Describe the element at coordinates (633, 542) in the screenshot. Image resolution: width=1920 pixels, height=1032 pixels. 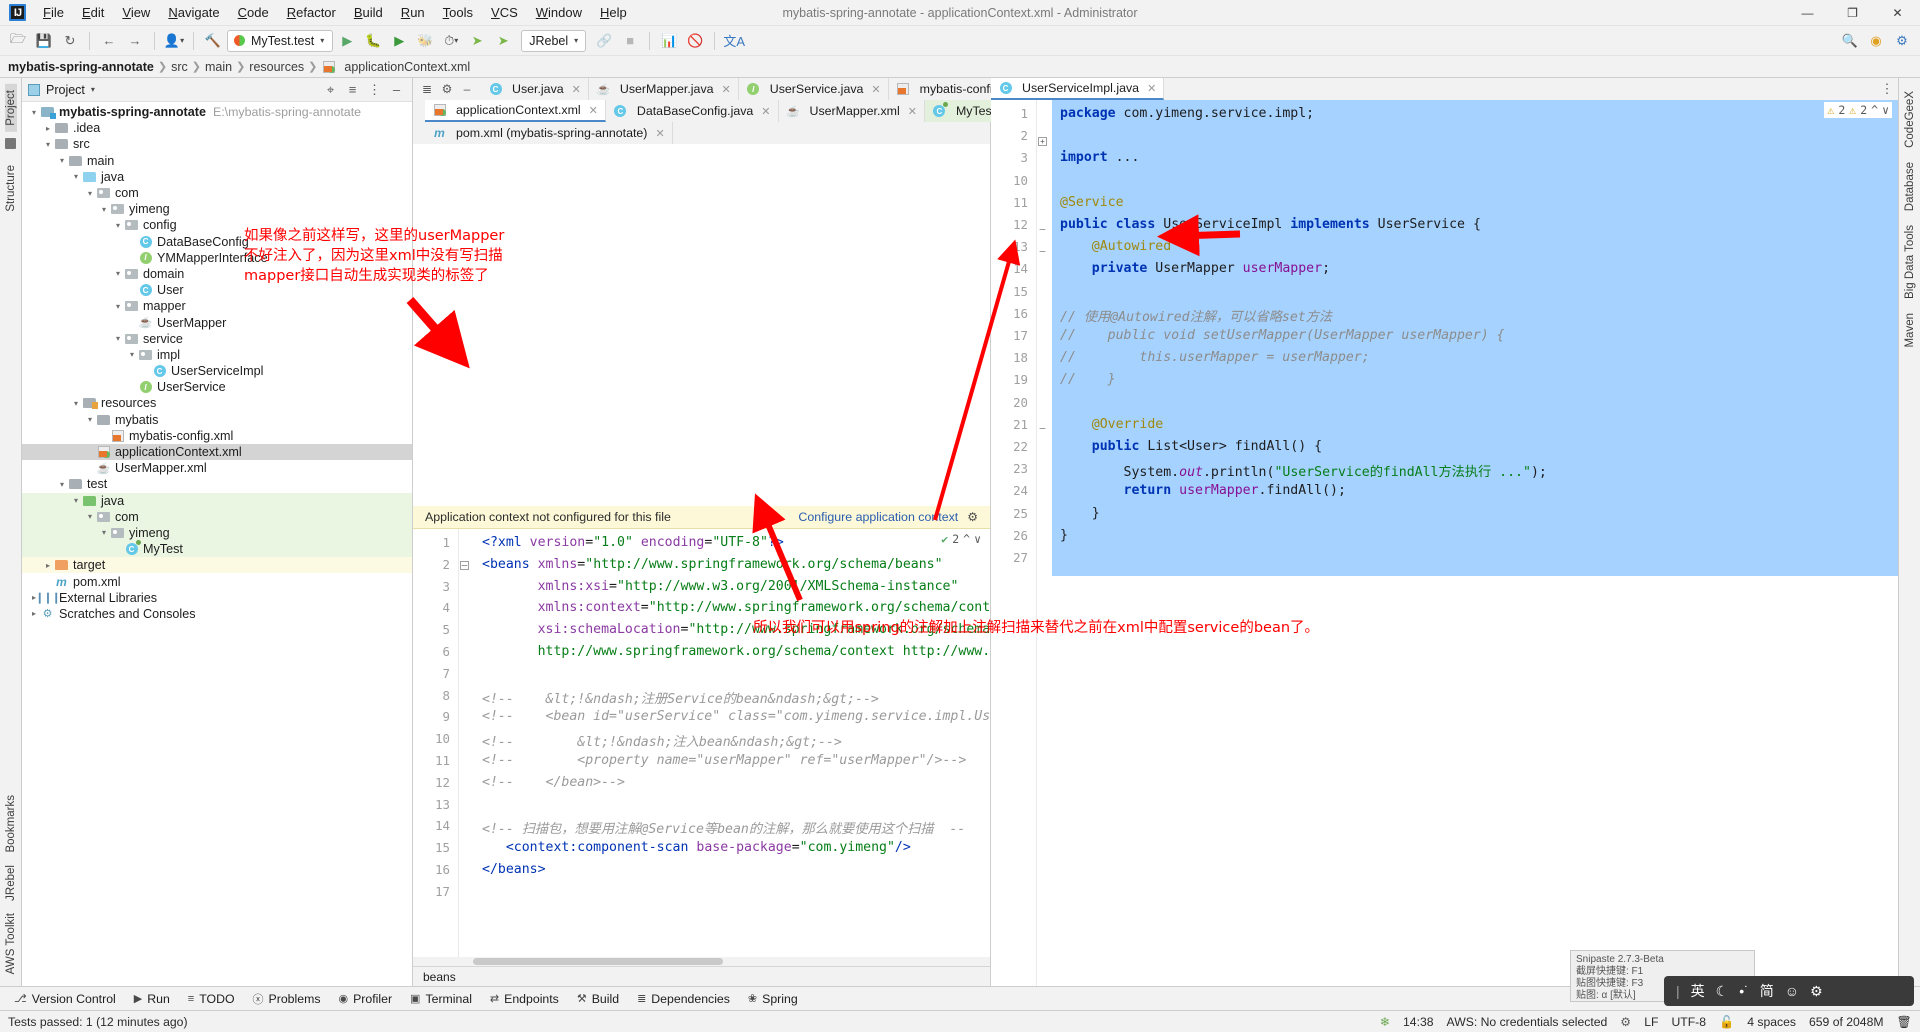
I see `code-line: <?xml version="1.0" encoding="UTF-8"?>` at that location.